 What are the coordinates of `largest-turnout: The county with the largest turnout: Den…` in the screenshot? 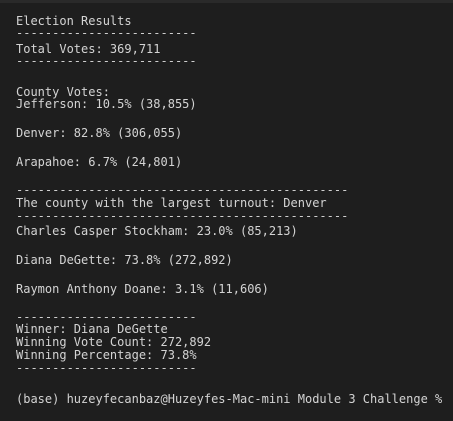 It's located at (171, 203).